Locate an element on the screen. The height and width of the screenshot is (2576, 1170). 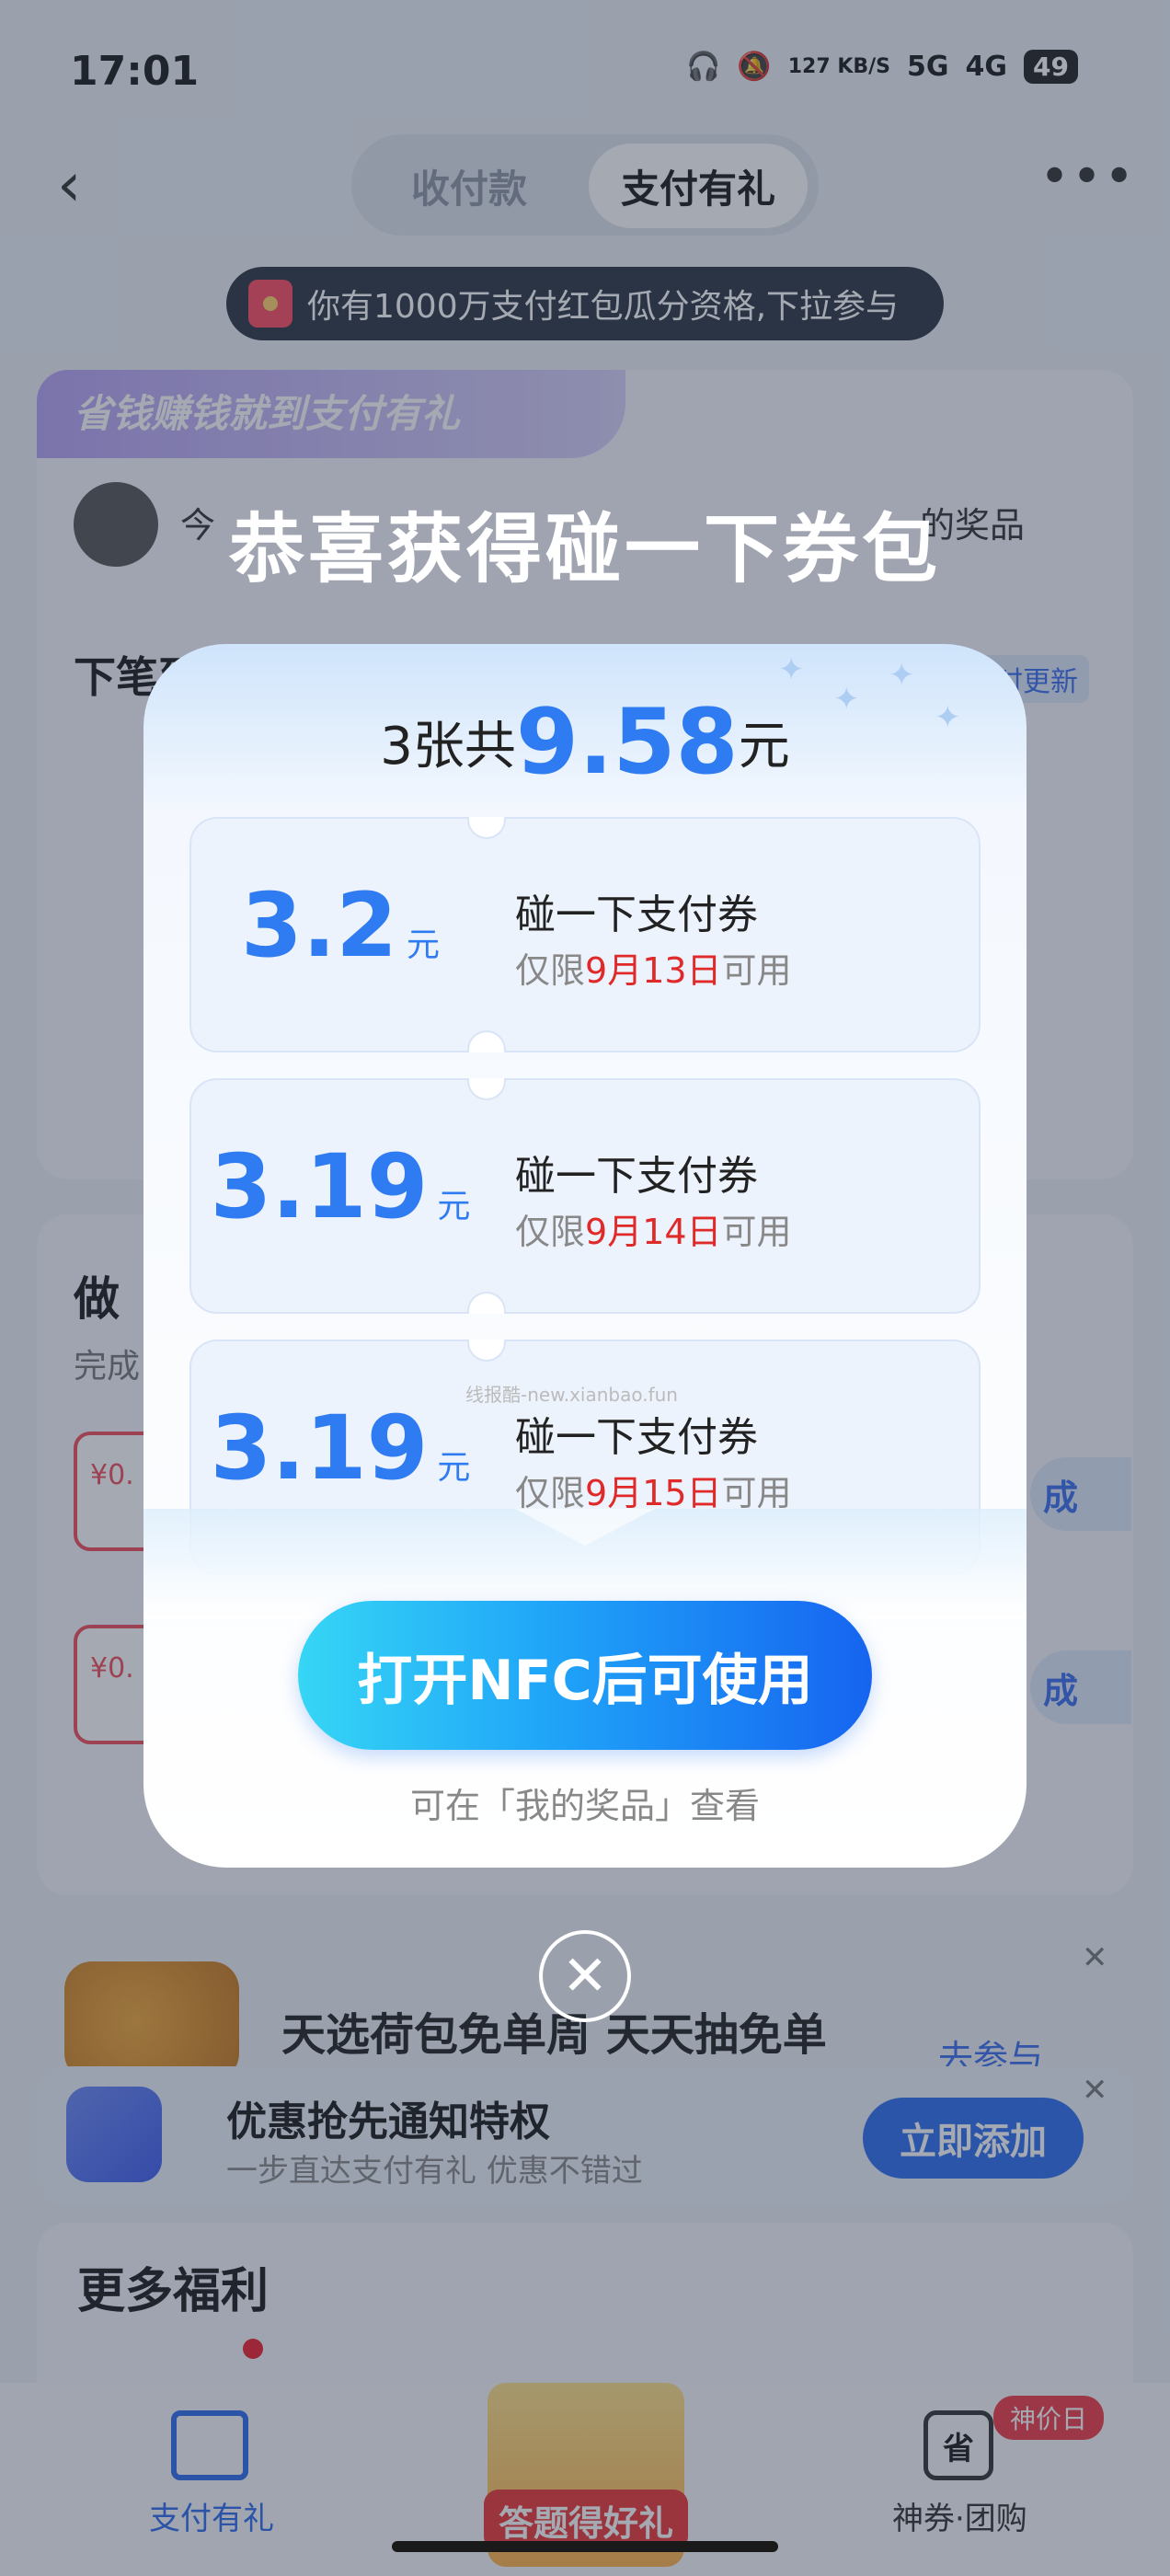
modal-title: 恭喜获得碰一下券包 is located at coordinates (584, 549).